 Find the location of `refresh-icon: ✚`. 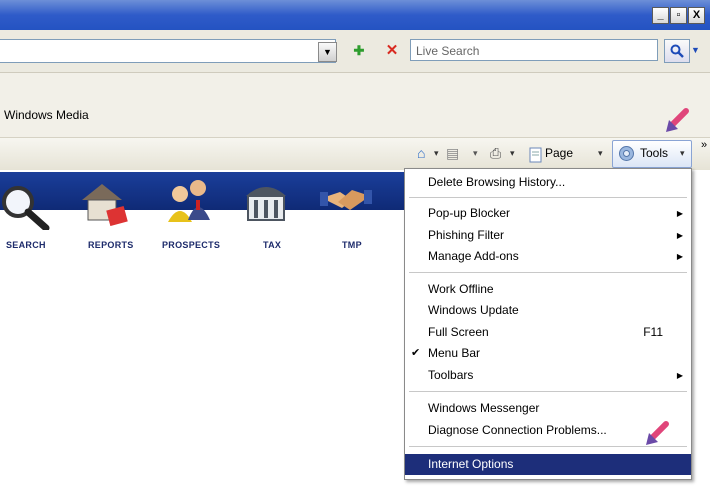

refresh-icon: ✚ is located at coordinates (359, 51).